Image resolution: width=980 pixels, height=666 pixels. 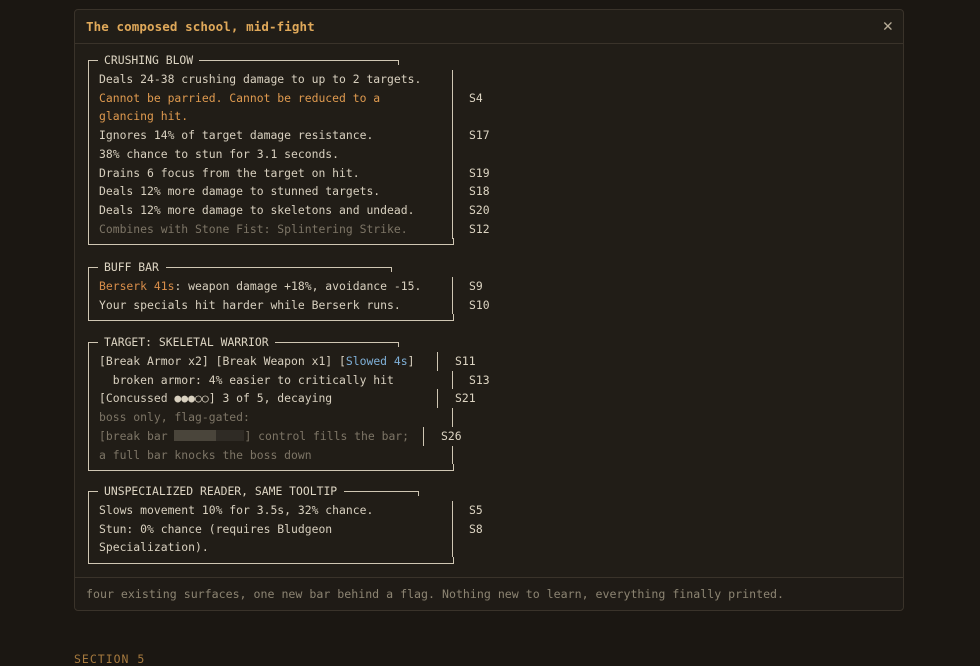 I want to click on slowed-debuff: Slowed 4s, so click(x=376, y=360).